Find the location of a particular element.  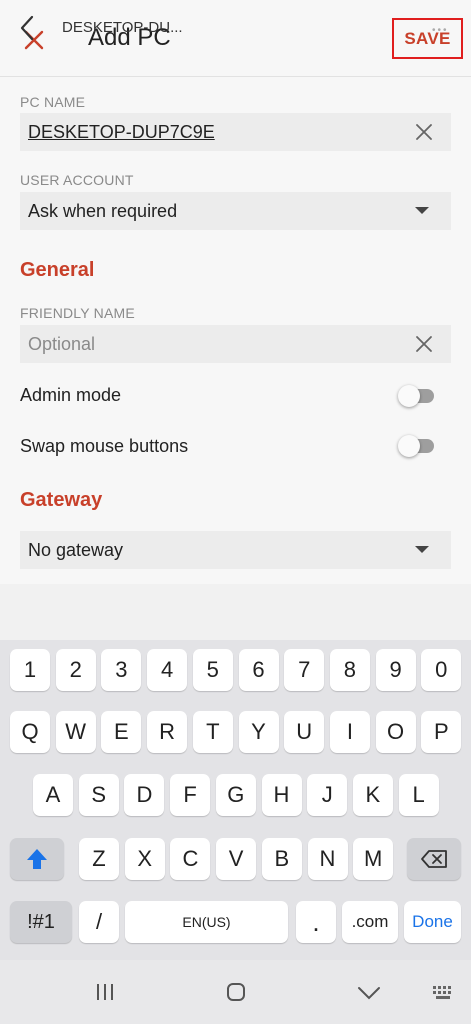

letter-key-z: Z is located at coordinates (99, 859).